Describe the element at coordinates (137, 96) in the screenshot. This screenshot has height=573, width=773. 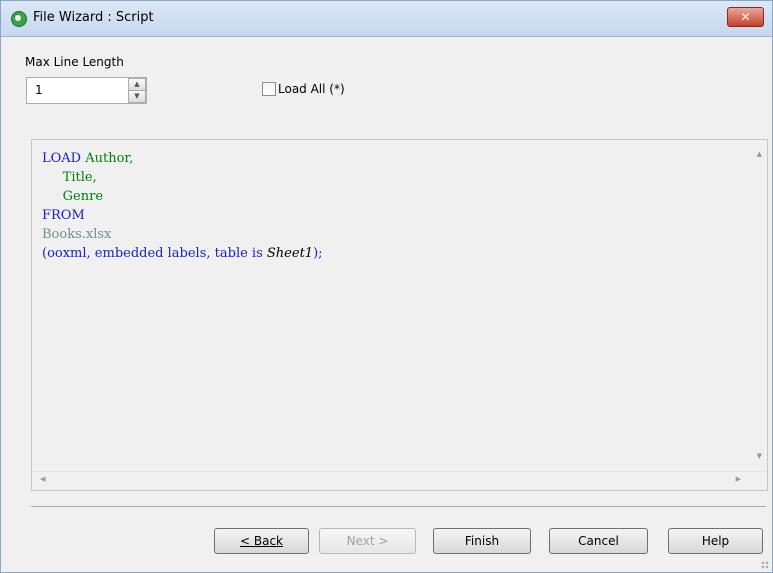
I see `spinner-down-icon: ▼` at that location.